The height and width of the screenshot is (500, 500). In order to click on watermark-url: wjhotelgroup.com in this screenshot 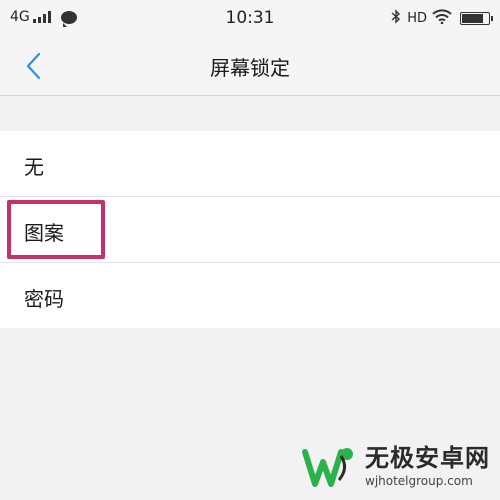, I will do `click(419, 481)`.